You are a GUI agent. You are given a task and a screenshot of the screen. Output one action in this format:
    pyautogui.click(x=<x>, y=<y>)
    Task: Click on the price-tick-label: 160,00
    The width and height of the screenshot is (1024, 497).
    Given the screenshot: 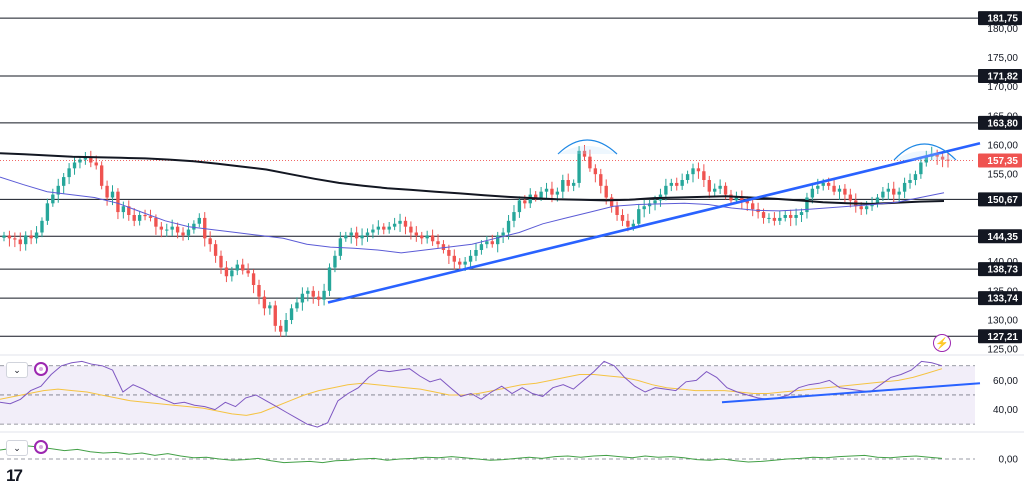 What is the action you would take?
    pyautogui.click(x=1002, y=146)
    